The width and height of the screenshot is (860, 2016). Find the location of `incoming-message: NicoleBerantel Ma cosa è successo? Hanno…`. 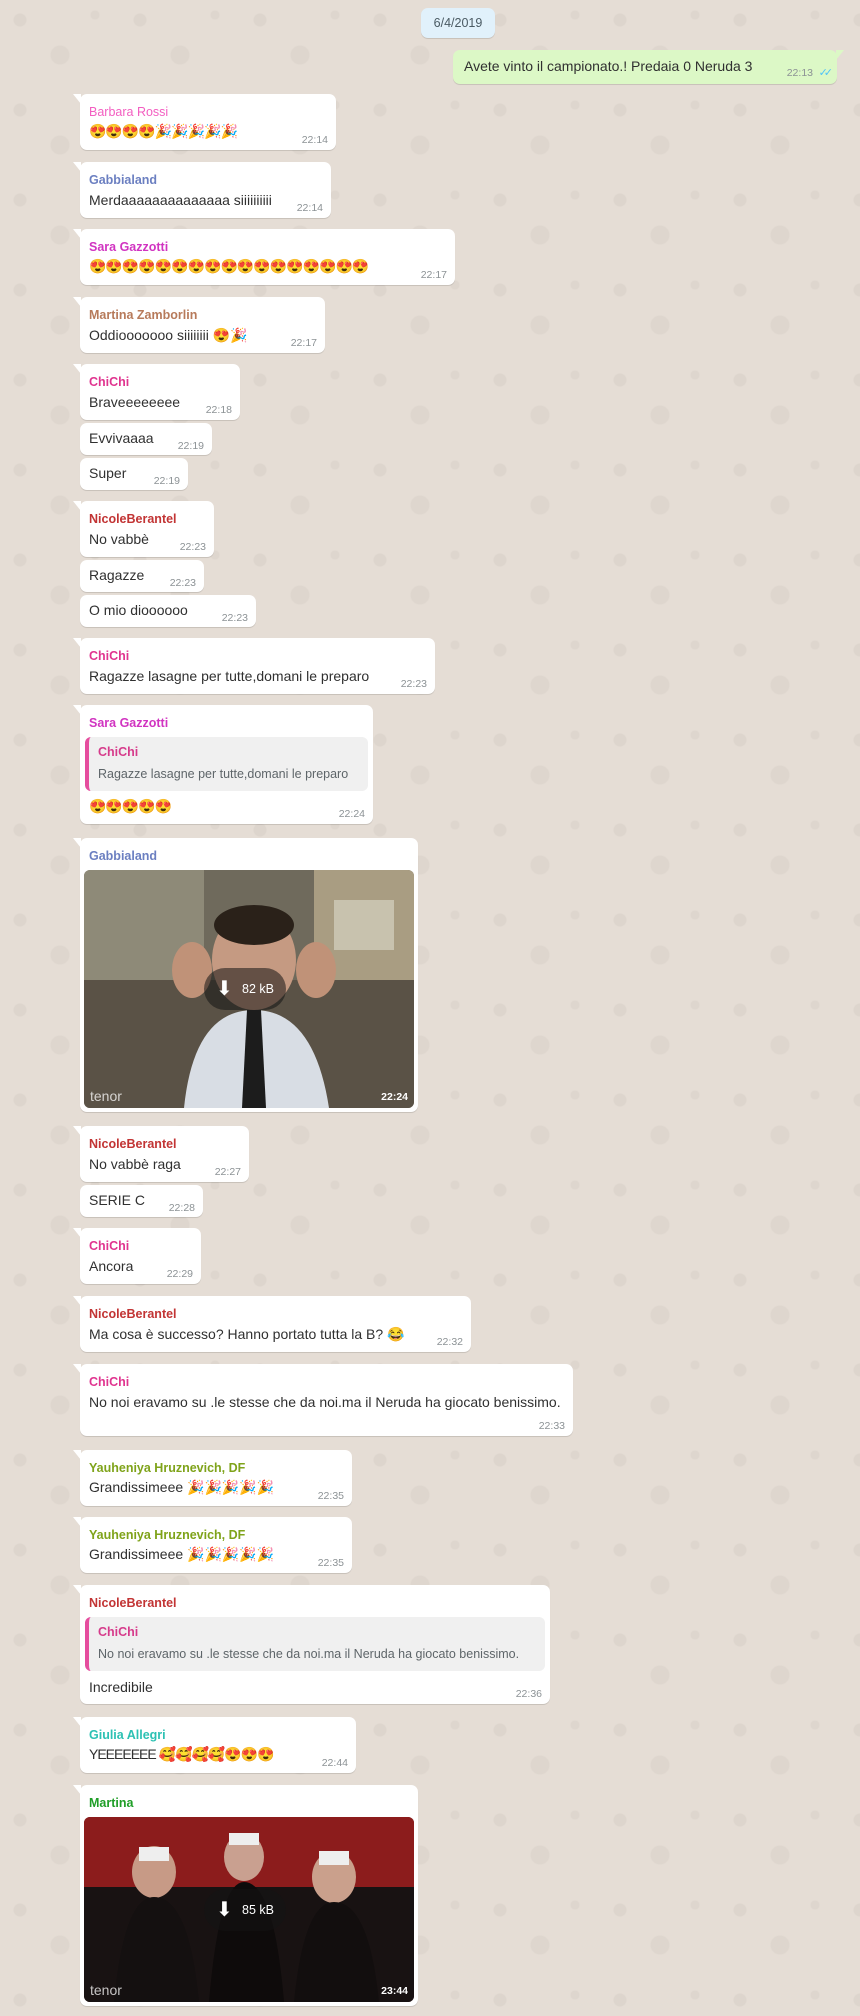

incoming-message: NicoleBerantel Ma cosa è successo? Hanno… is located at coordinates (272, 1324).